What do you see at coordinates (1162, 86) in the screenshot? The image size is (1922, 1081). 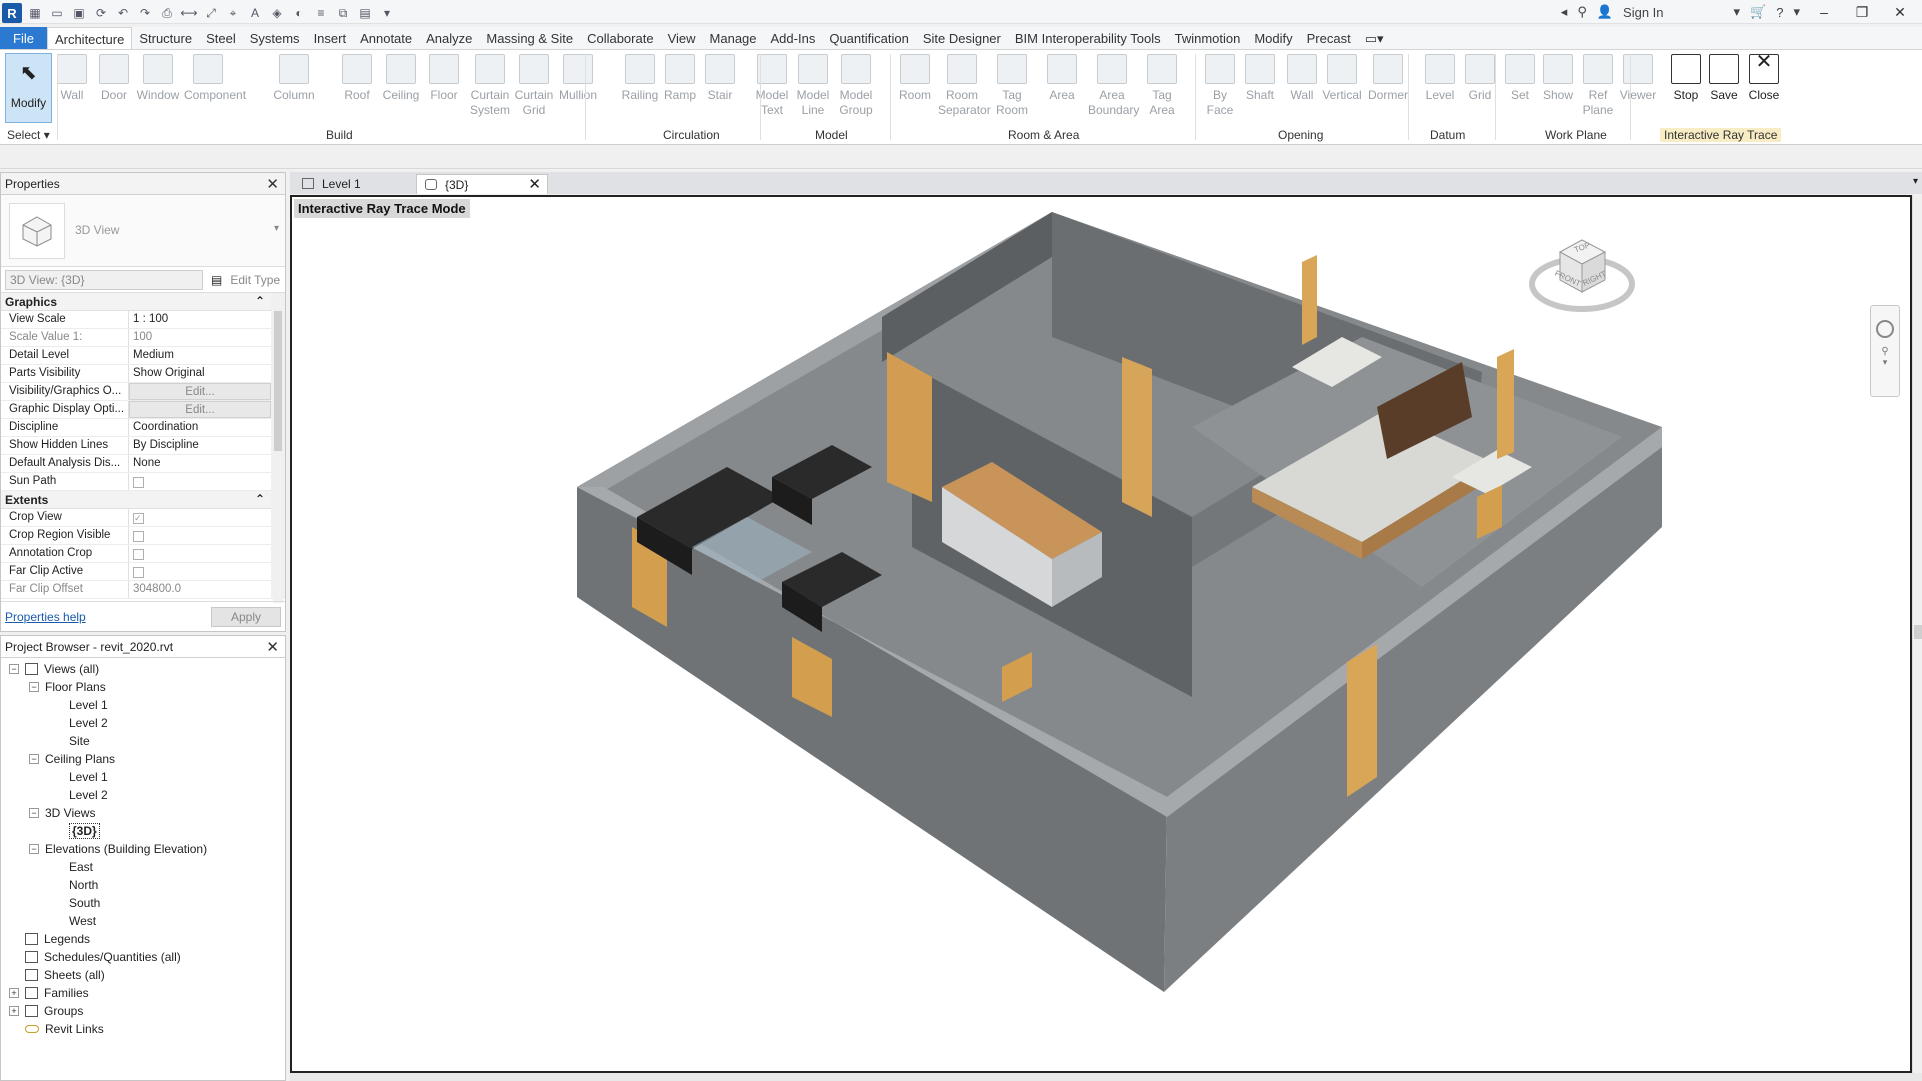 I see `tag-area-button: Tag Area` at bounding box center [1162, 86].